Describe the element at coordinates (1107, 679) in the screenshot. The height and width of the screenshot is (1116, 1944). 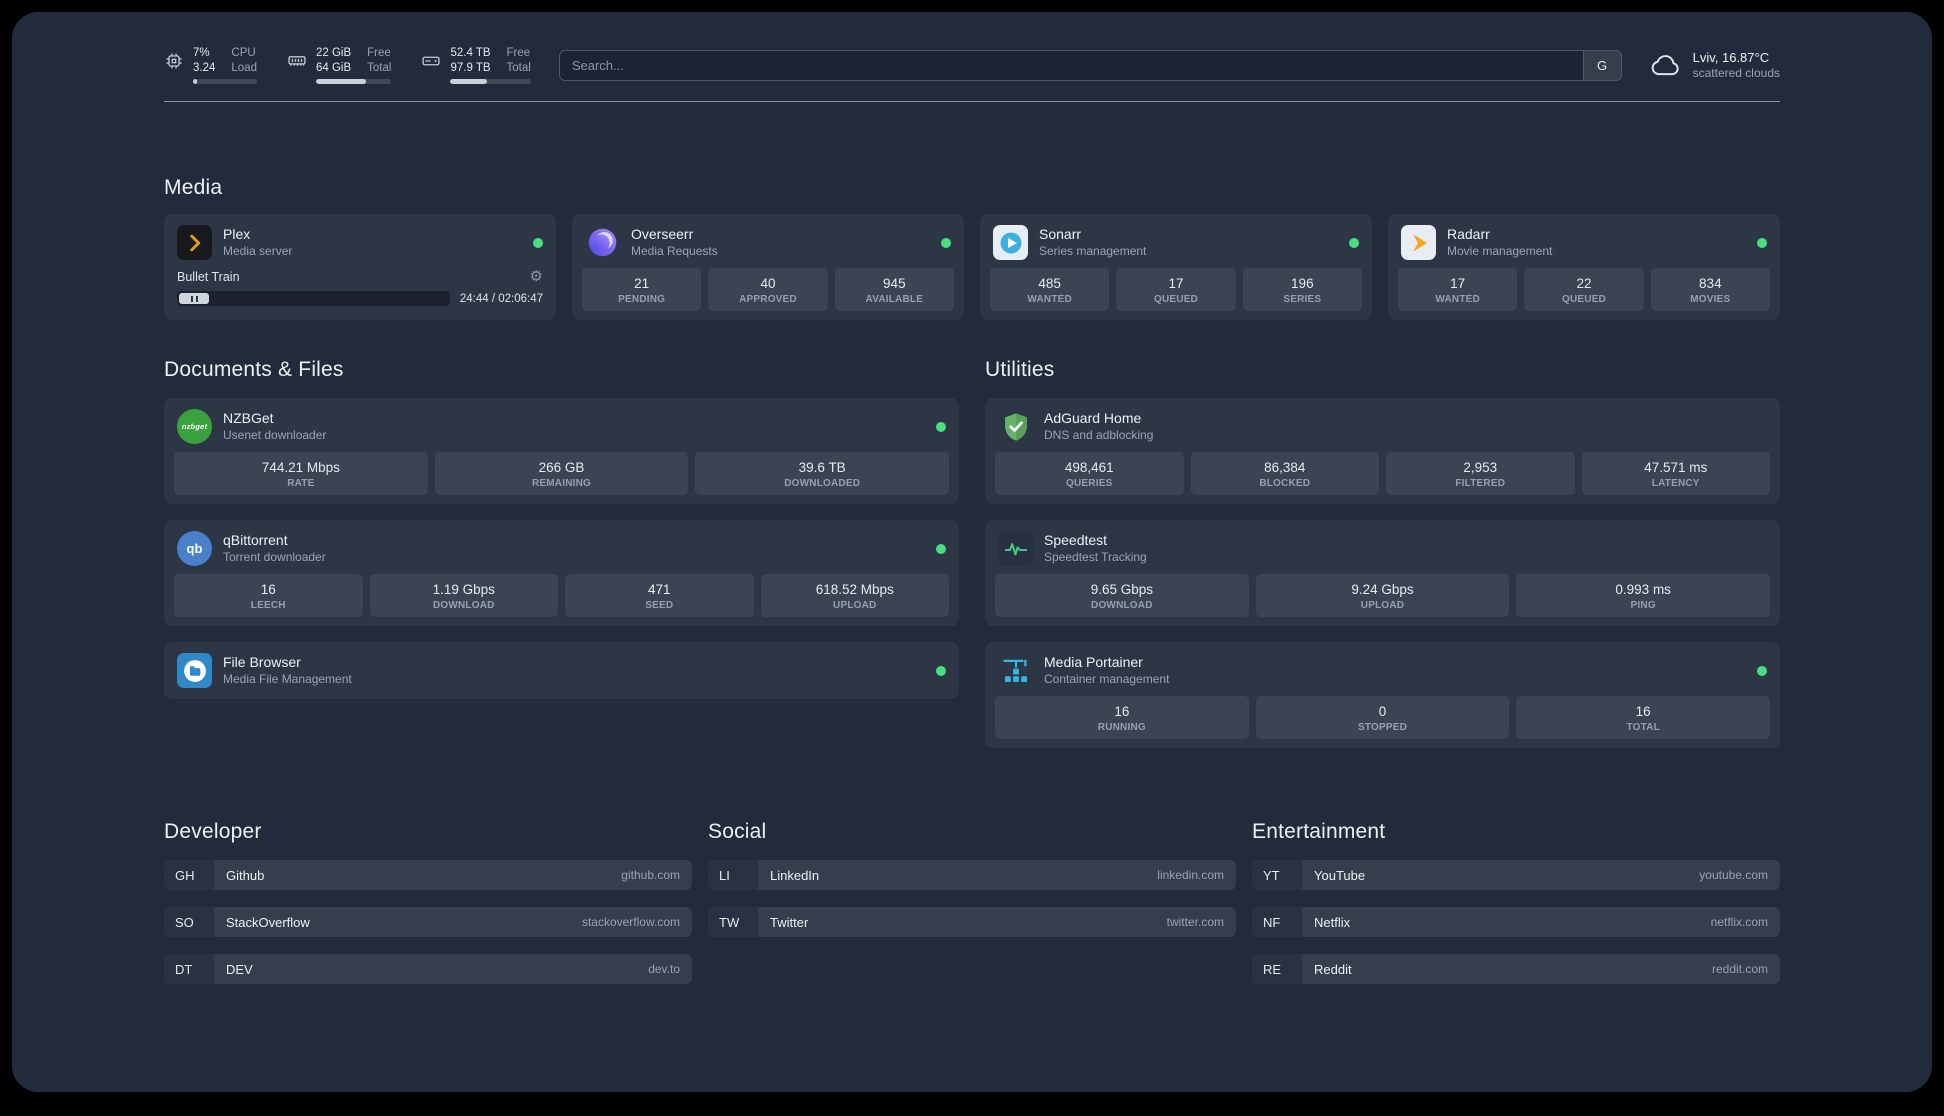
I see `service-subtitle: Container management` at that location.